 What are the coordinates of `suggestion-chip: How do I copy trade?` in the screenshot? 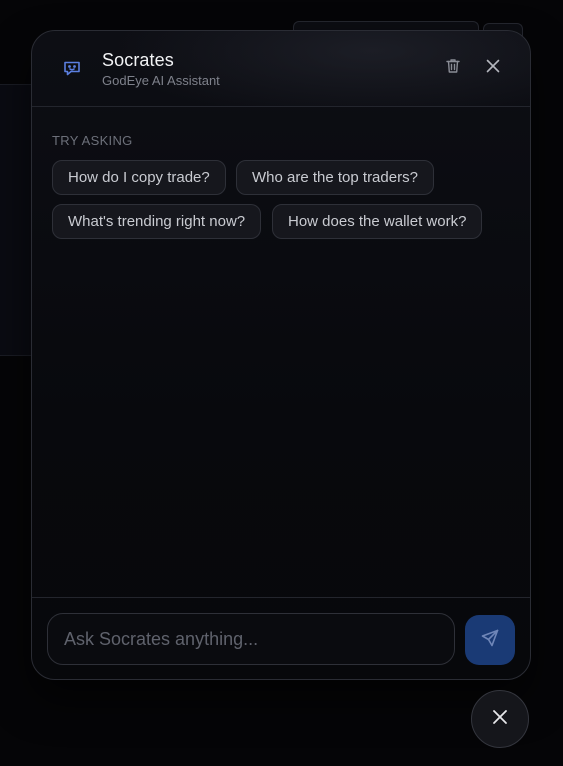 It's located at (139, 177).